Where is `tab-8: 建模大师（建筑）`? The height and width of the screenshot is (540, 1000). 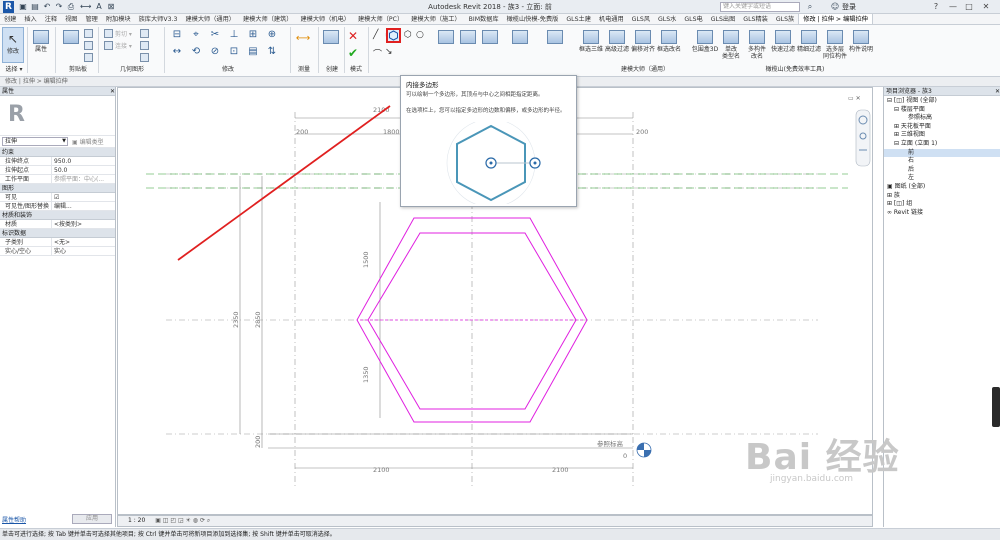
tab-8: 建模大师（建筑） is located at coordinates (268, 19).